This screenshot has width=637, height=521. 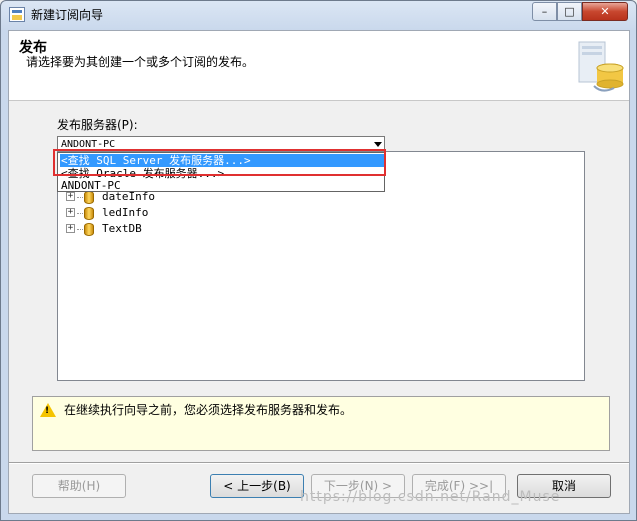 I want to click on publisher-label: 发布服务器(P):, so click(x=97, y=125).